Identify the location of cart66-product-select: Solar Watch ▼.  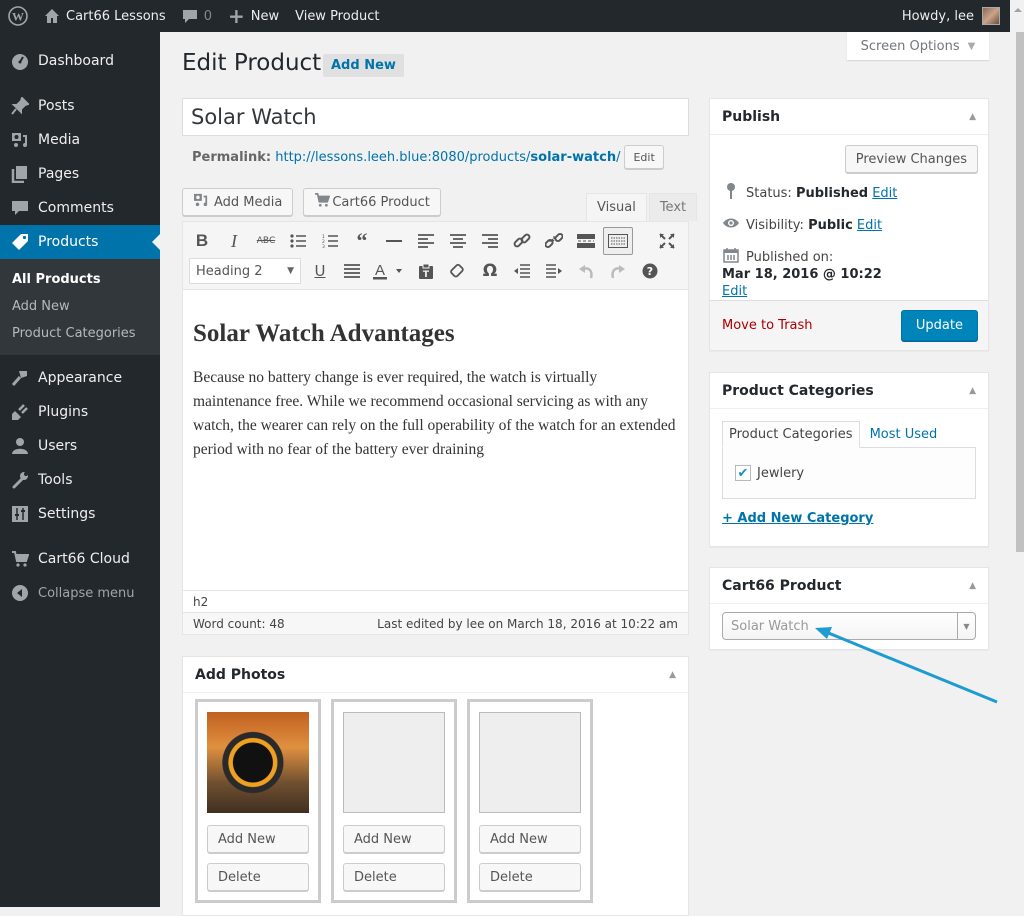
(849, 626).